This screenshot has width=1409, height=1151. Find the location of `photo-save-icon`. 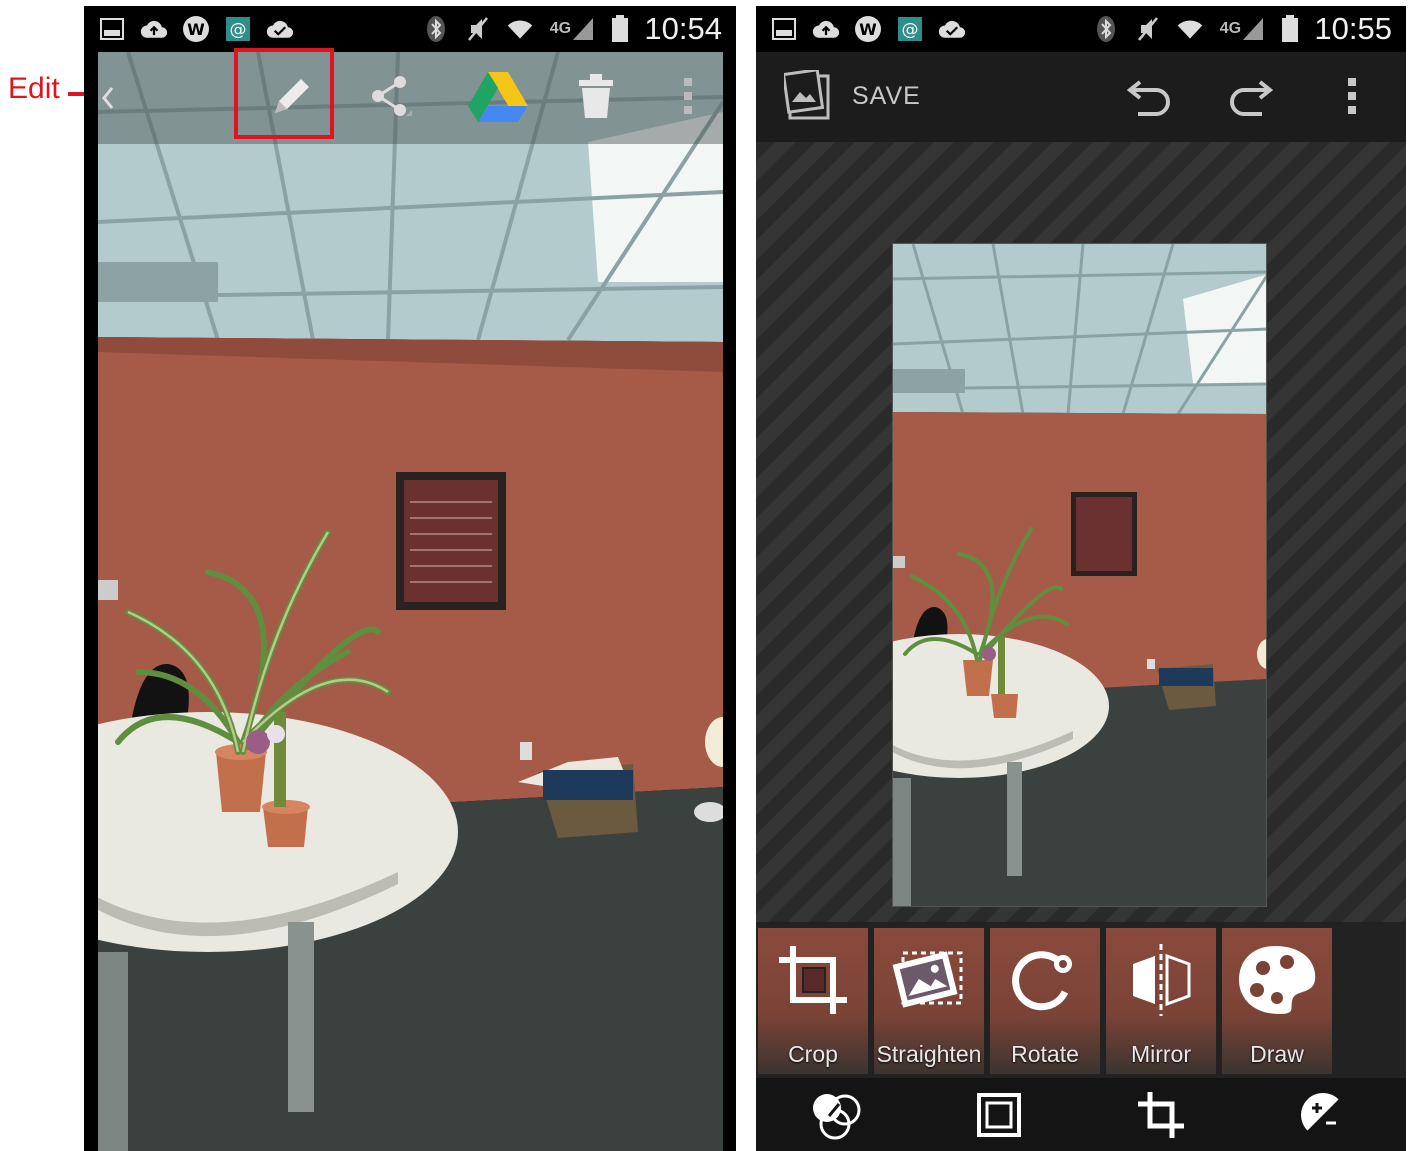

photo-save-icon is located at coordinates (807, 97).